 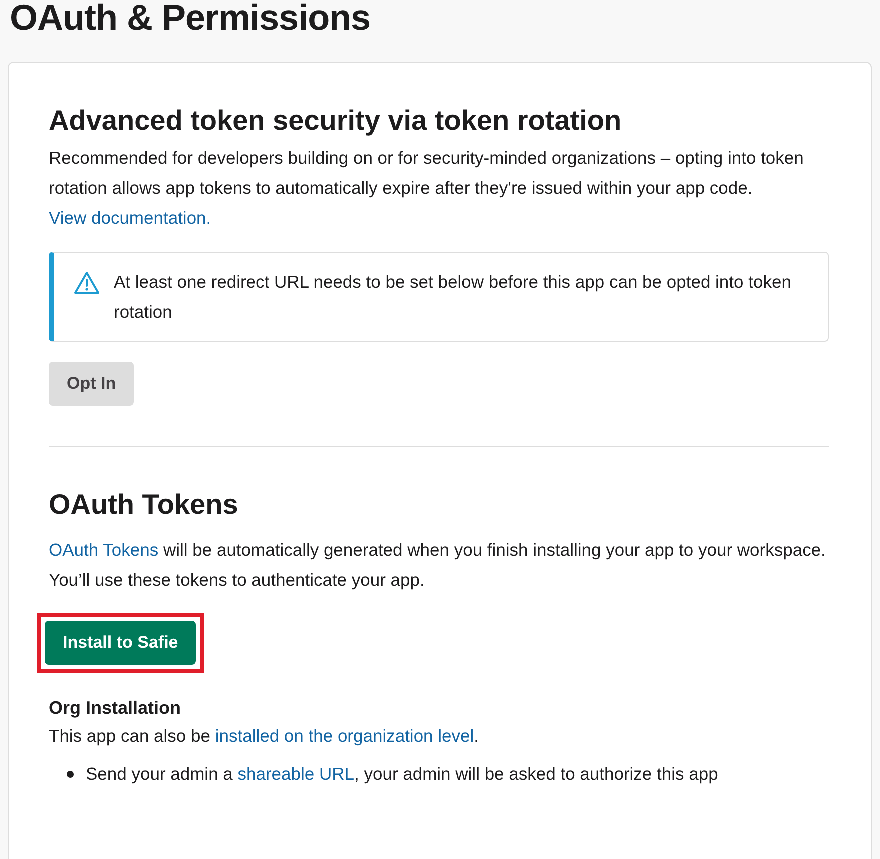 What do you see at coordinates (104, 550) in the screenshot?
I see `link: OAuth Tokens` at bounding box center [104, 550].